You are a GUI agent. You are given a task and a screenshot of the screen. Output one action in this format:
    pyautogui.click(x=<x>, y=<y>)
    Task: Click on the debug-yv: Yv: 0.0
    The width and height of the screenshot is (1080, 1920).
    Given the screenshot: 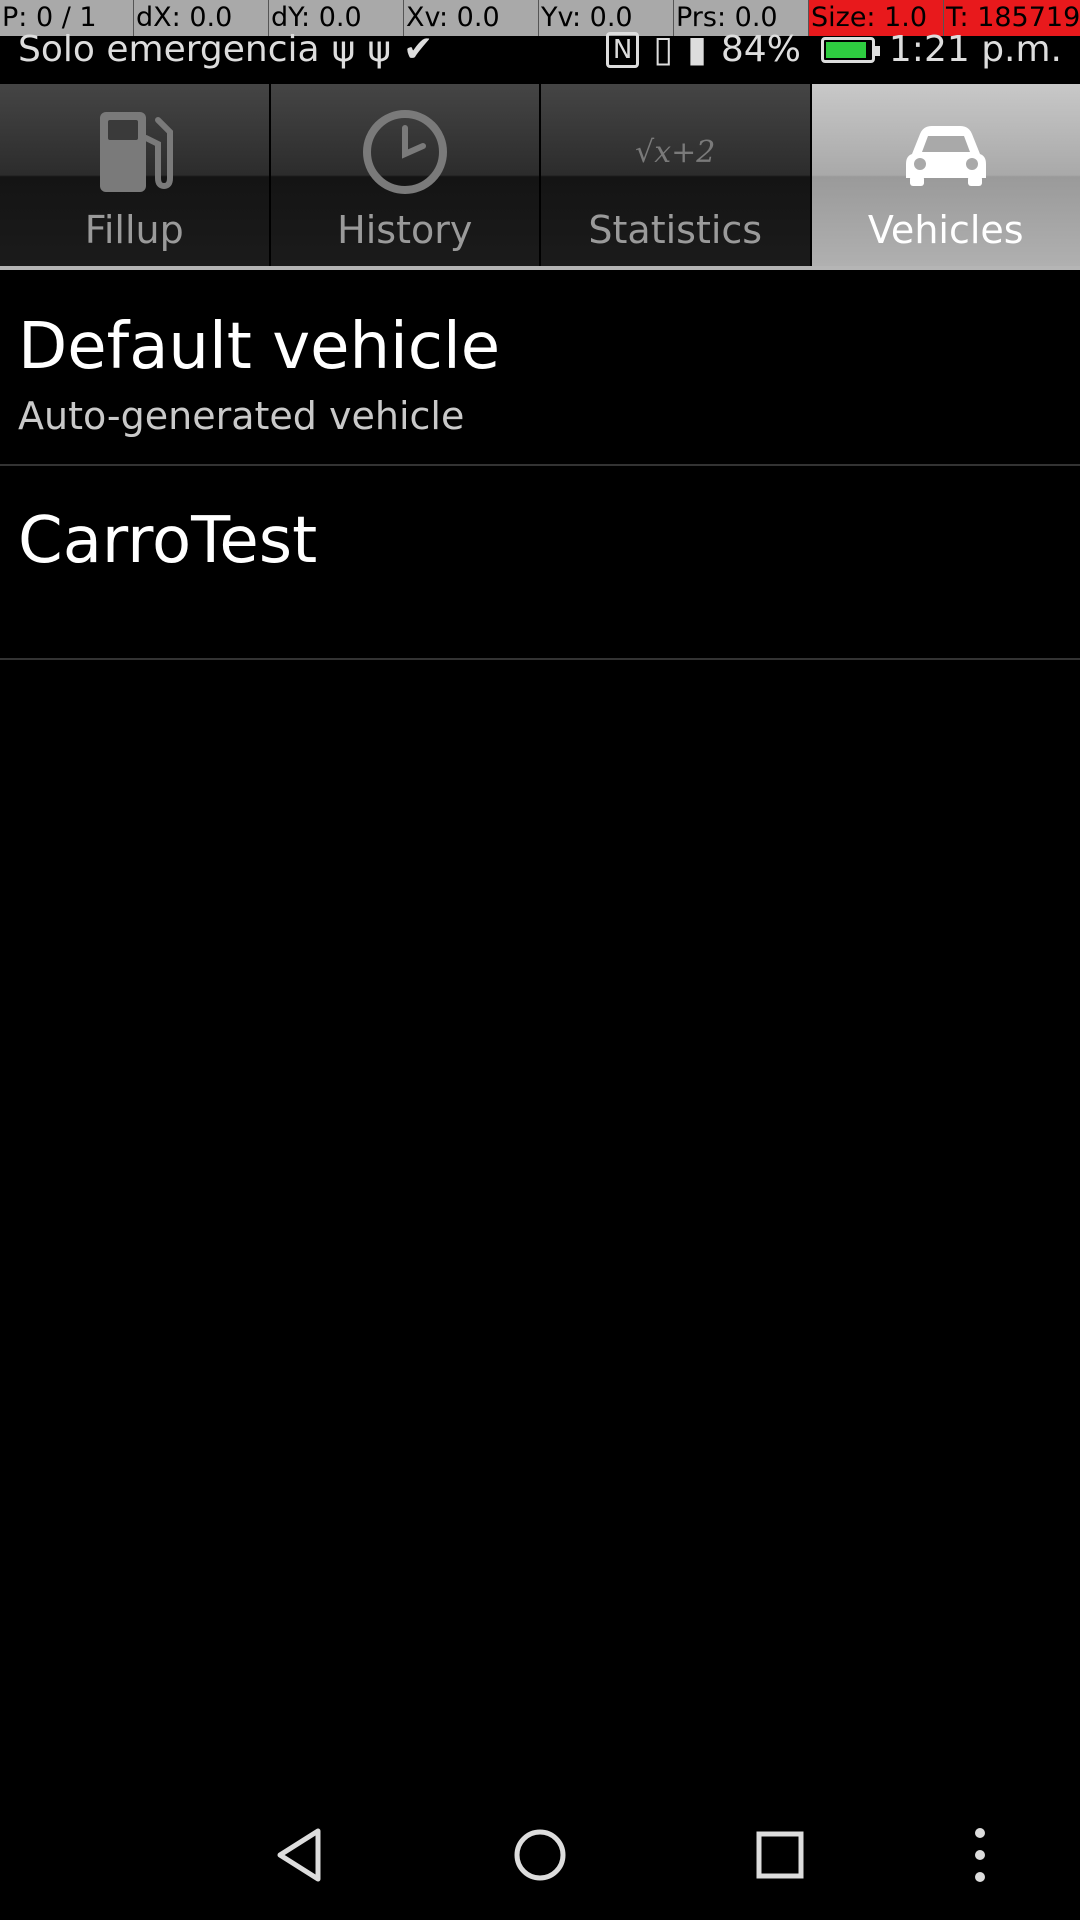 What is the action you would take?
    pyautogui.click(x=606, y=18)
    